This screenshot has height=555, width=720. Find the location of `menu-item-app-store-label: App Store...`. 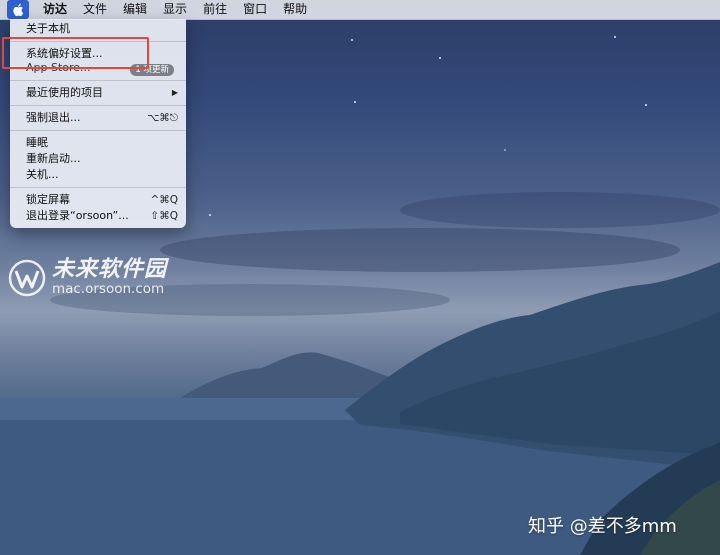

menu-item-app-store-label: App Store... is located at coordinates (58, 67).